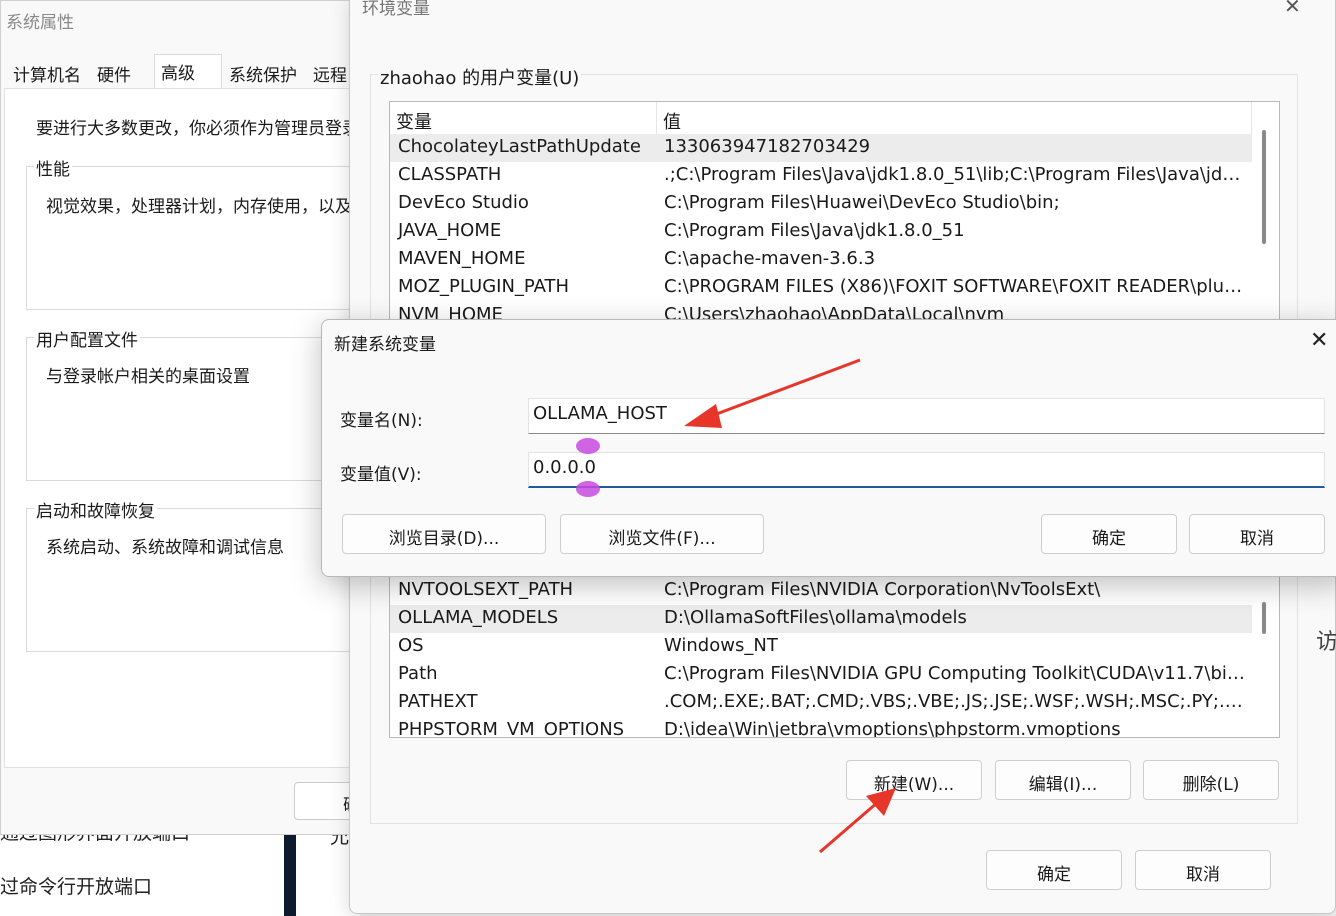 This screenshot has height=916, width=1336. Describe the element at coordinates (790, 606) in the screenshot. I see `annotation-arrows` at that location.